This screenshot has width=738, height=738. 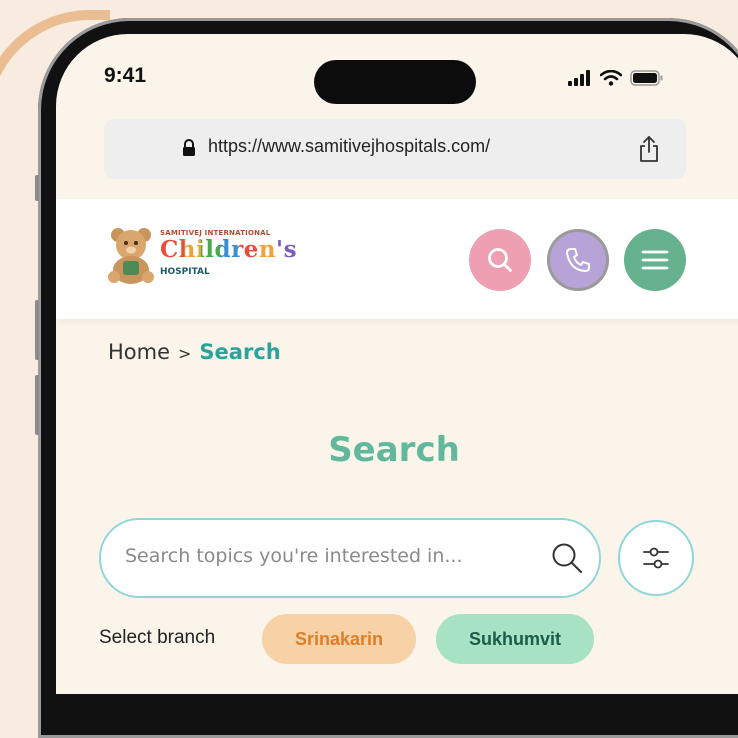 I want to click on wifi-icon, so click(x=611, y=78).